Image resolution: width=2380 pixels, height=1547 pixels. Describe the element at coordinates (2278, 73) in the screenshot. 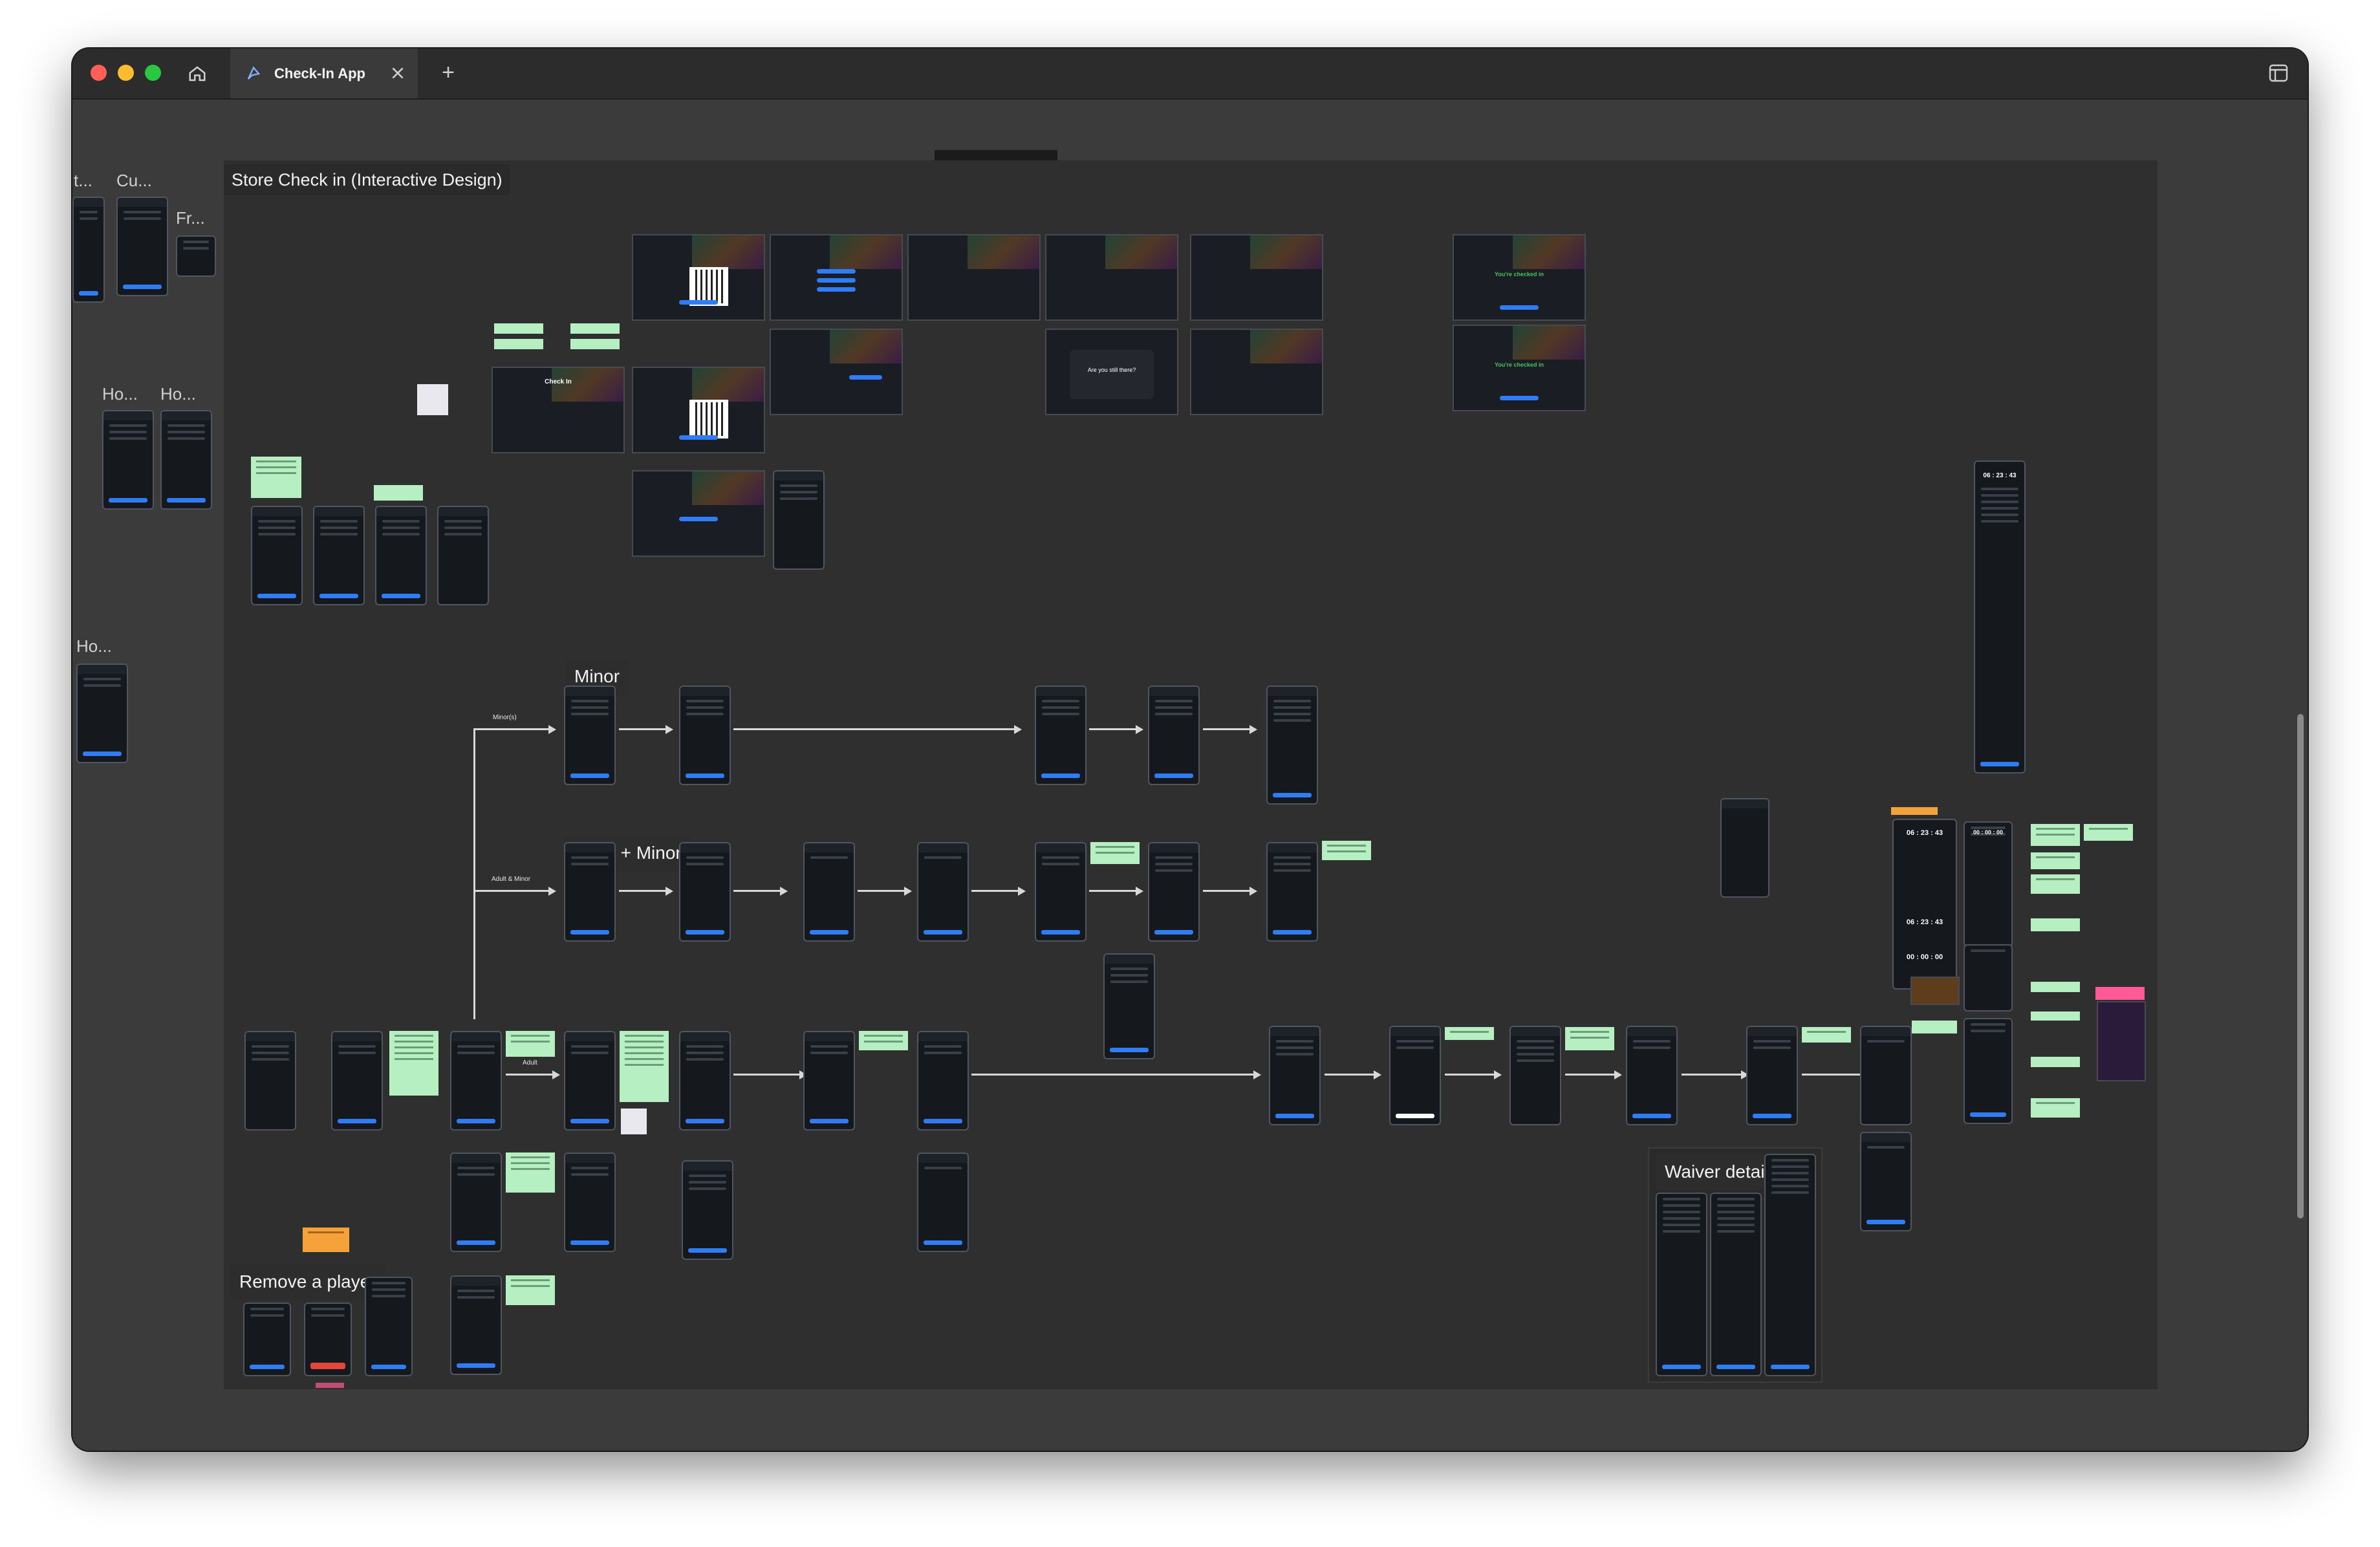

I see `sidebar-toggle-icon` at that location.